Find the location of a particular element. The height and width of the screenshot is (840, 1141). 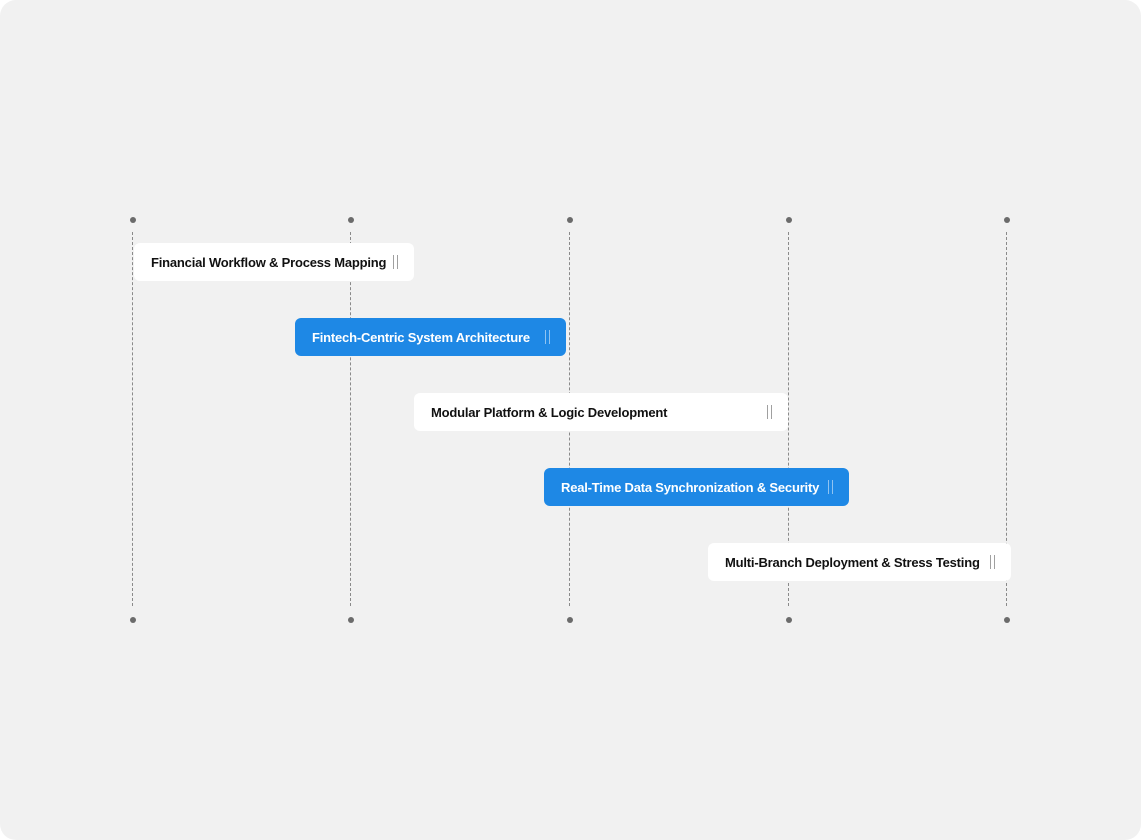

timeline-guide is located at coordinates (133, 420).